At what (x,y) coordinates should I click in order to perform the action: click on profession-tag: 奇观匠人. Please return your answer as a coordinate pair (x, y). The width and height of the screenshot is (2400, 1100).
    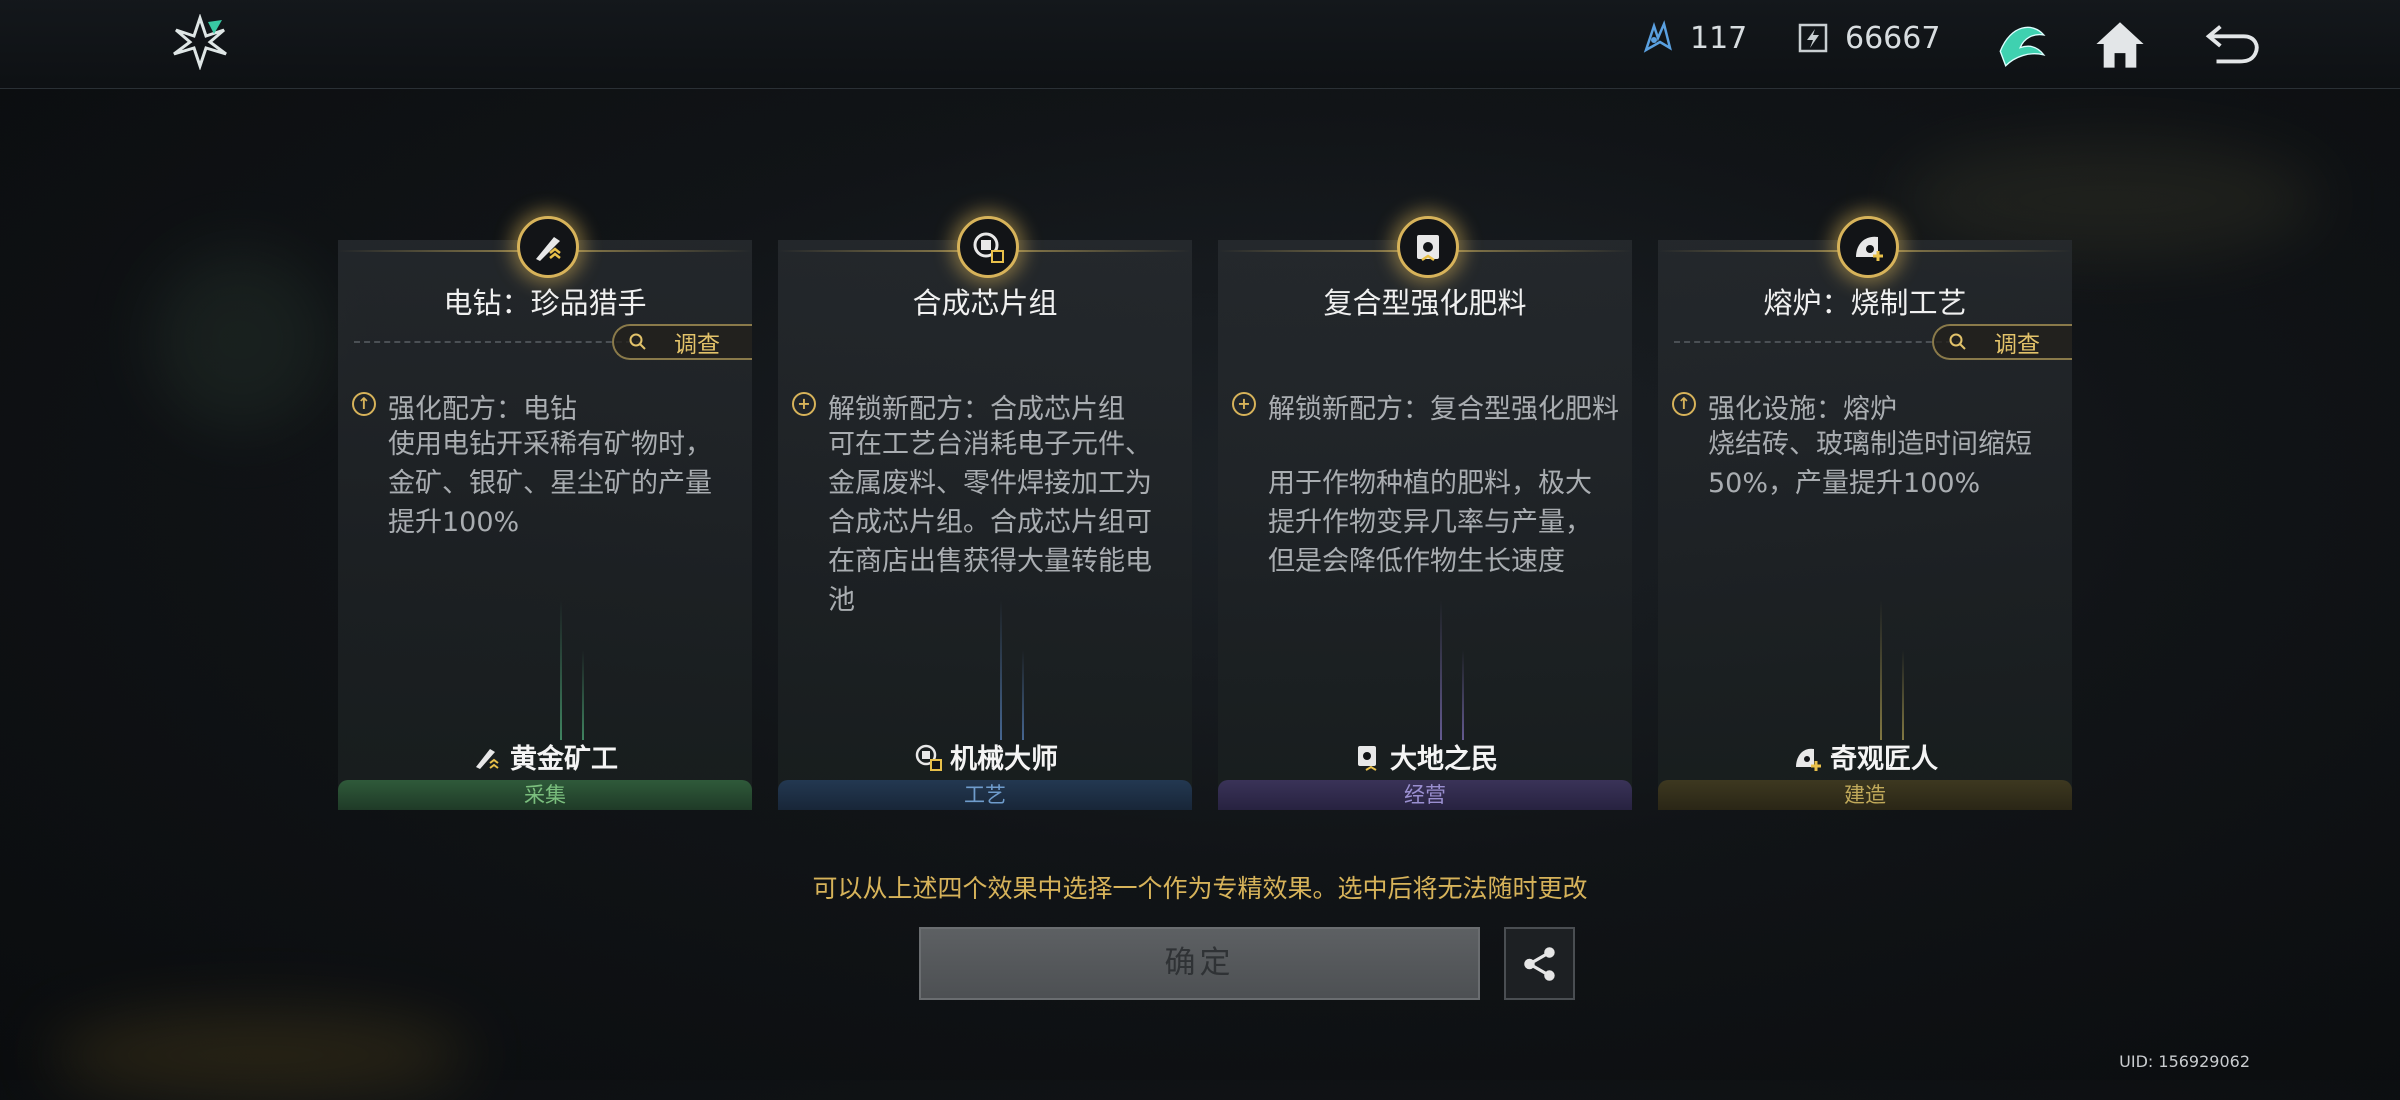
    Looking at the image, I should click on (1865, 756).